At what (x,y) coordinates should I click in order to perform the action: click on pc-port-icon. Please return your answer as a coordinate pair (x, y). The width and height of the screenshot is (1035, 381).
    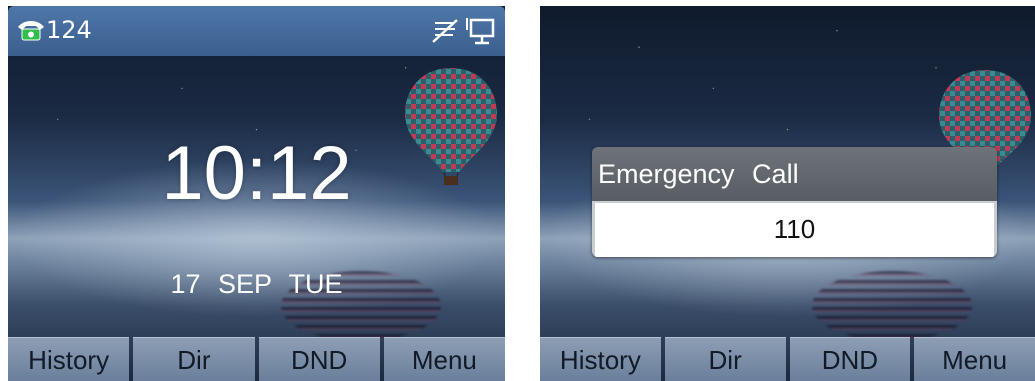
    Looking at the image, I should click on (480, 31).